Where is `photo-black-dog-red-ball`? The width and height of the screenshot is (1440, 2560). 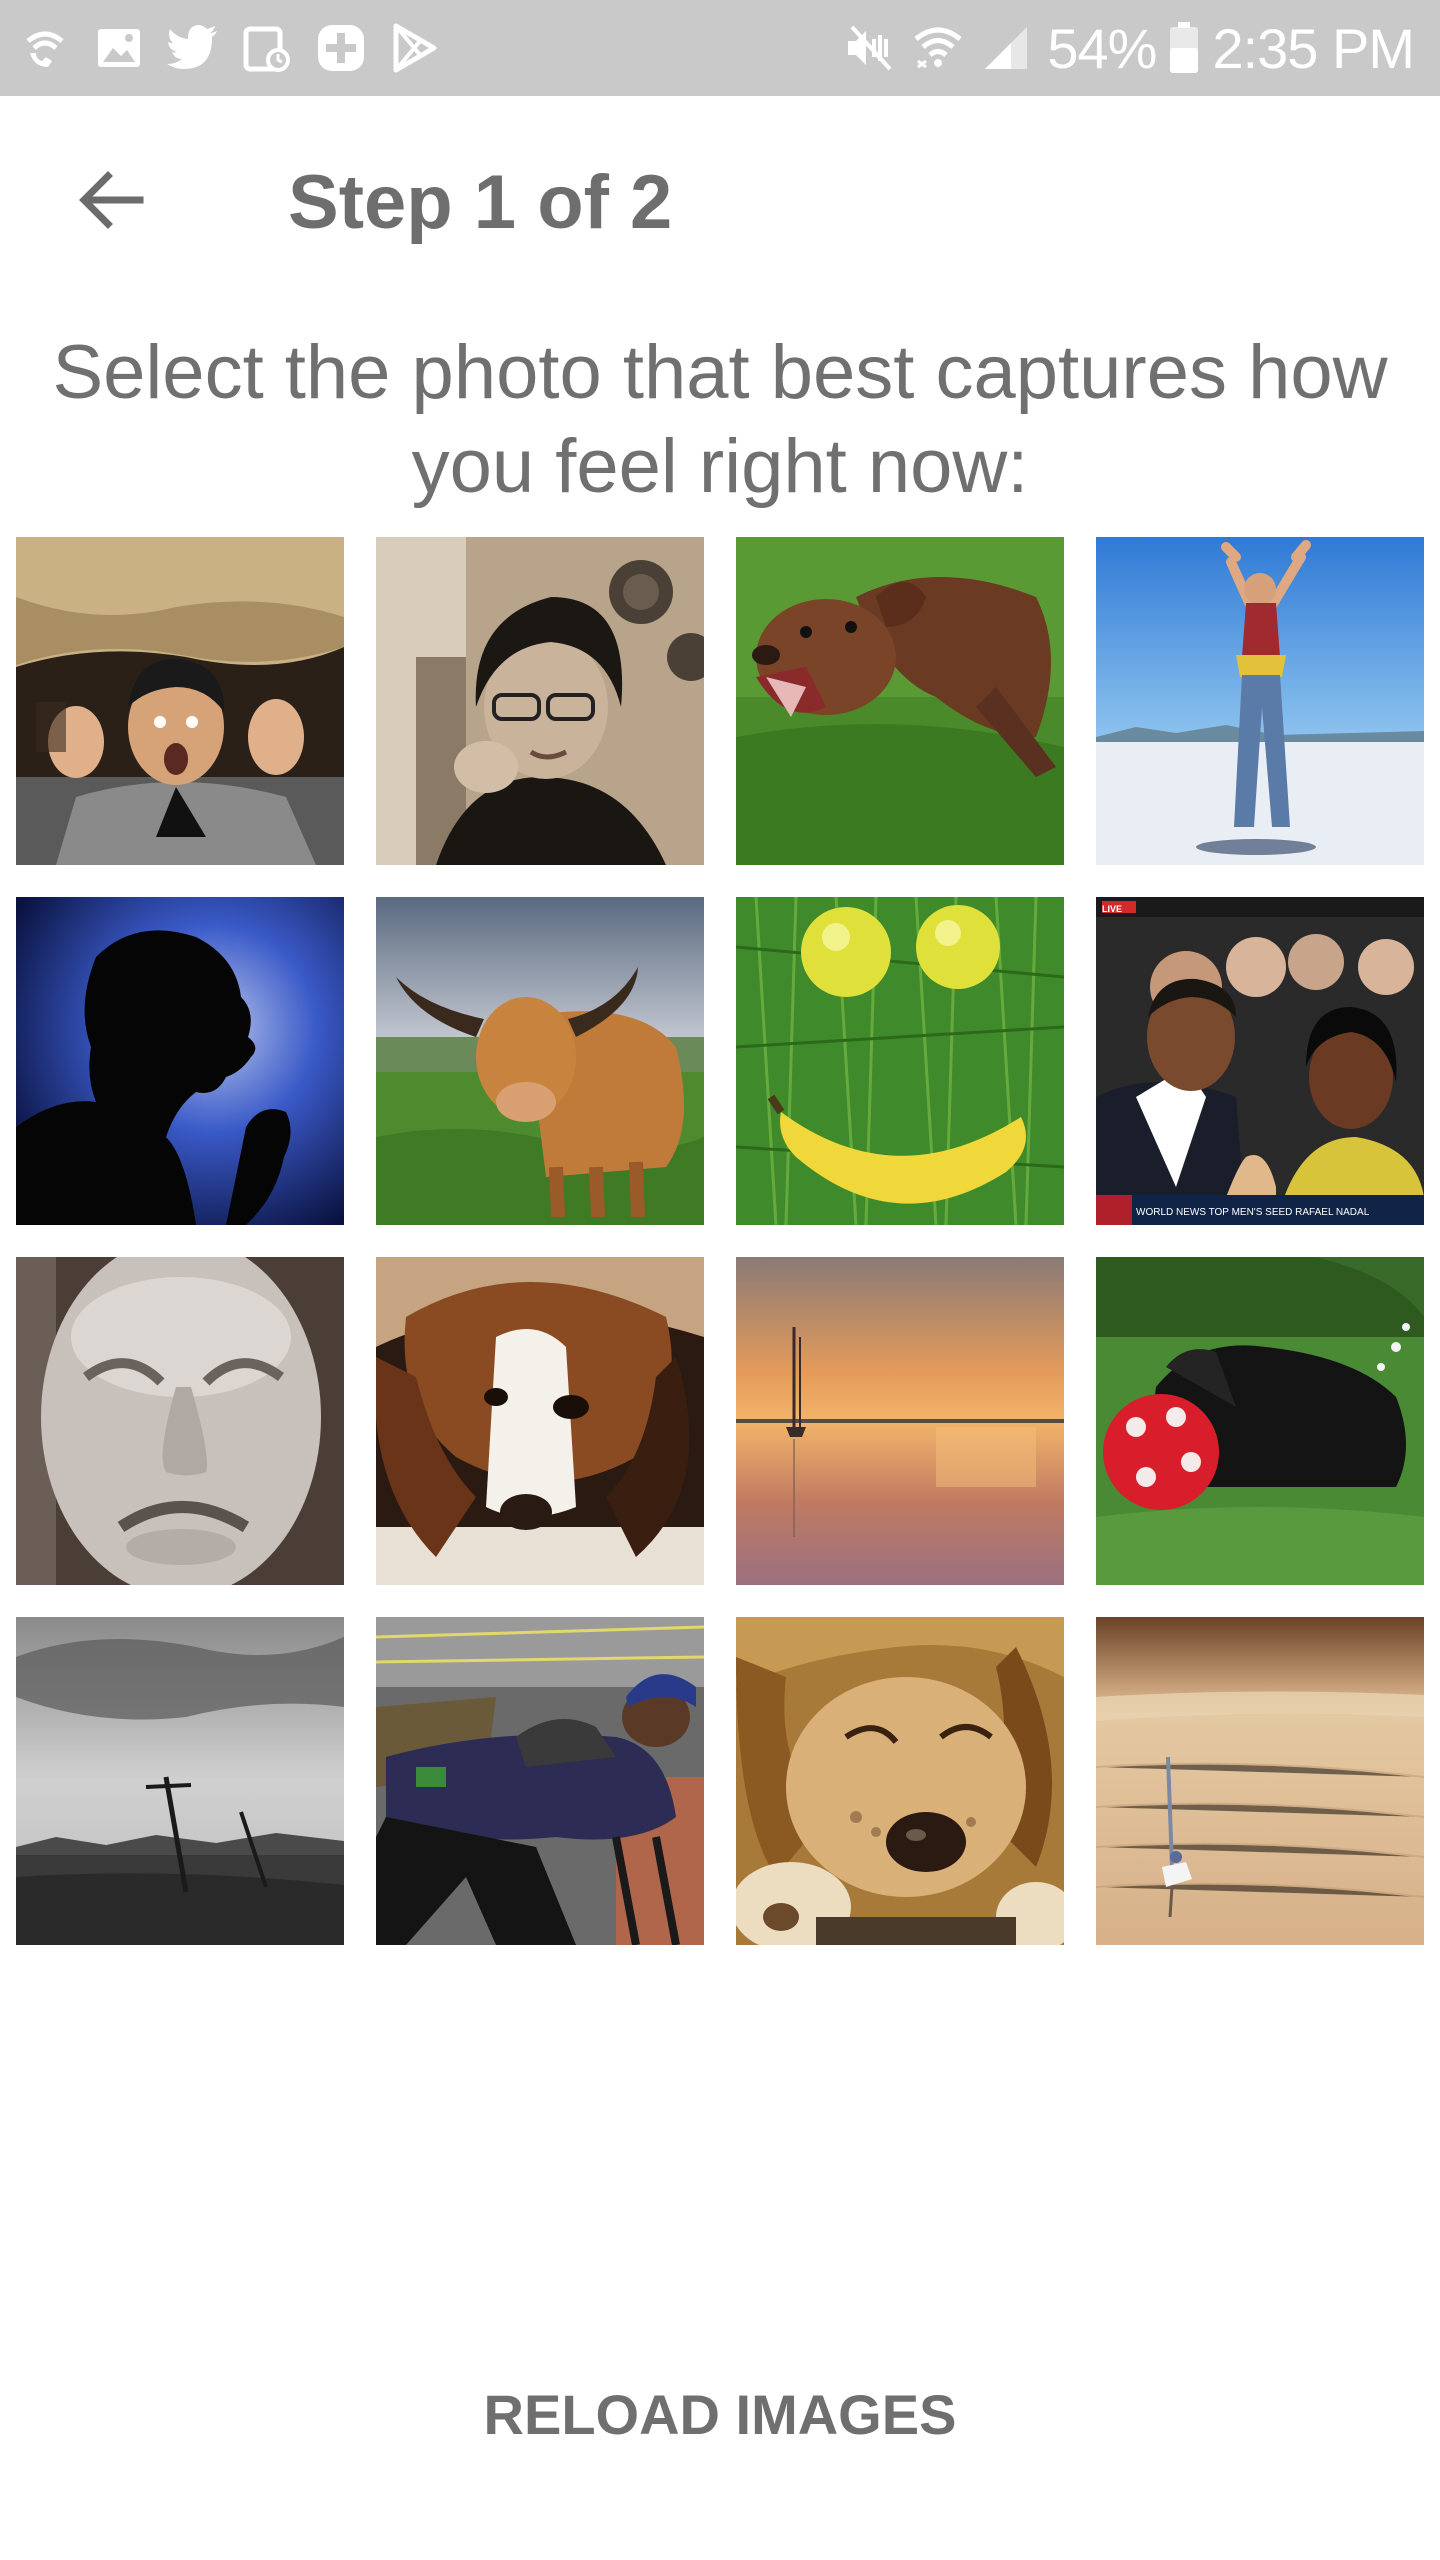 photo-black-dog-red-ball is located at coordinates (1260, 1421).